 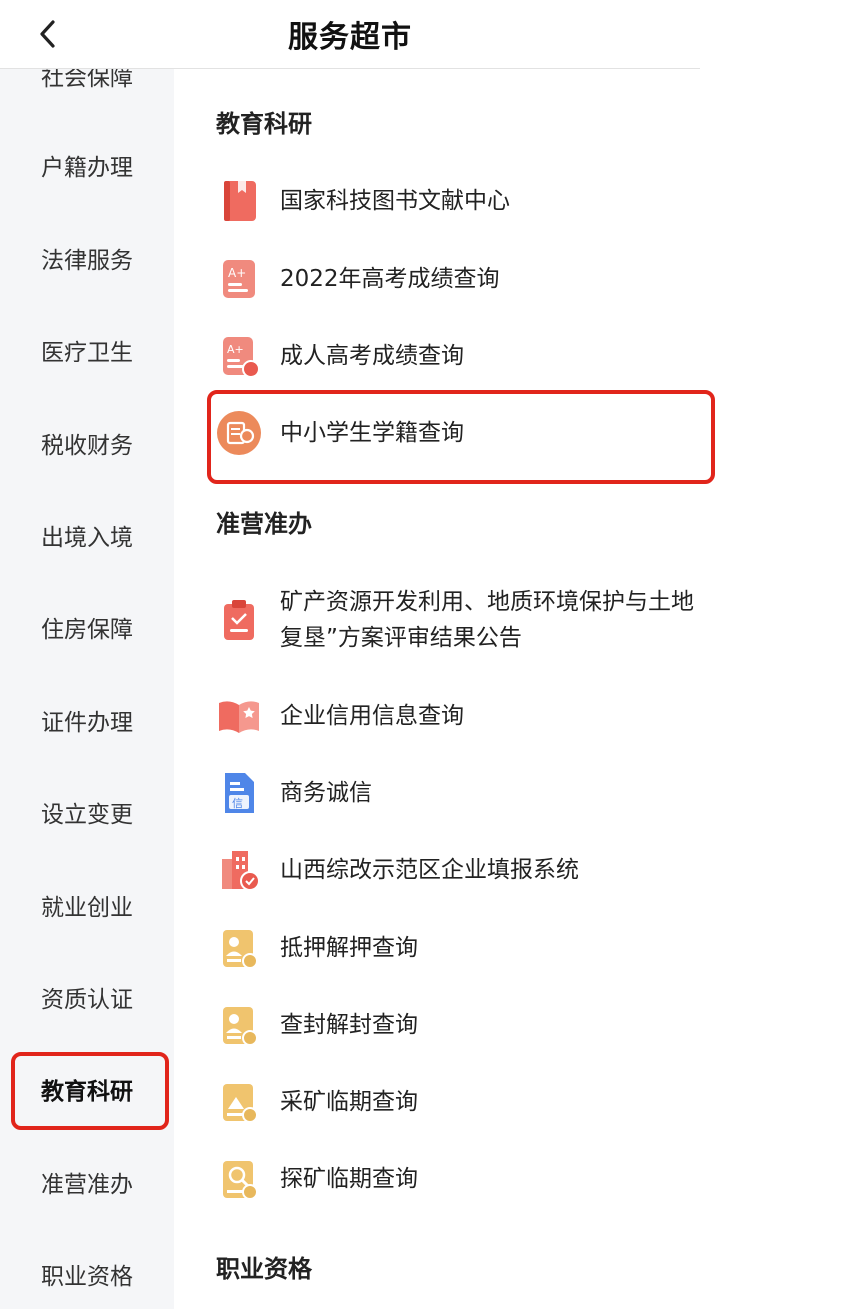 I want to click on service-item-mortgage-query: 抵押解押查询, so click(x=476, y=948).